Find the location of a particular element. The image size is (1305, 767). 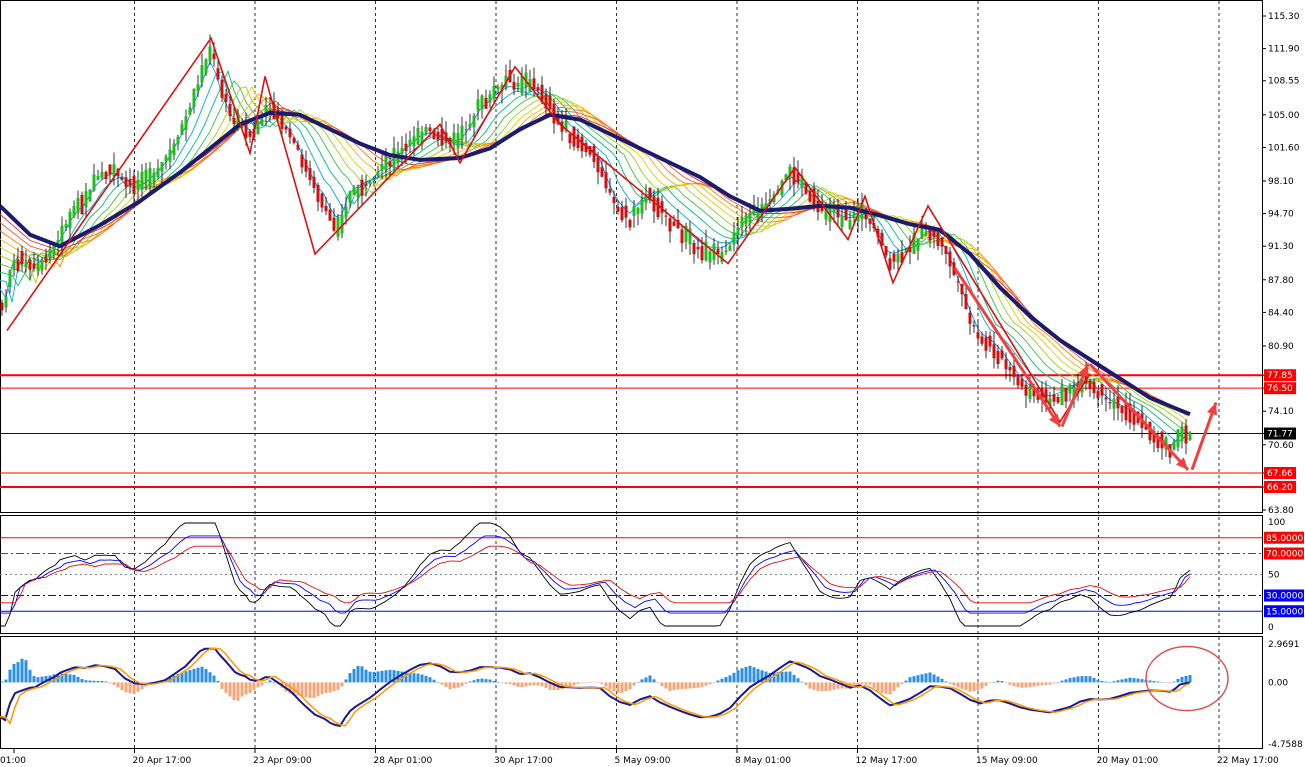

x-tick-label: 20 May 01:00 is located at coordinates (1128, 761).